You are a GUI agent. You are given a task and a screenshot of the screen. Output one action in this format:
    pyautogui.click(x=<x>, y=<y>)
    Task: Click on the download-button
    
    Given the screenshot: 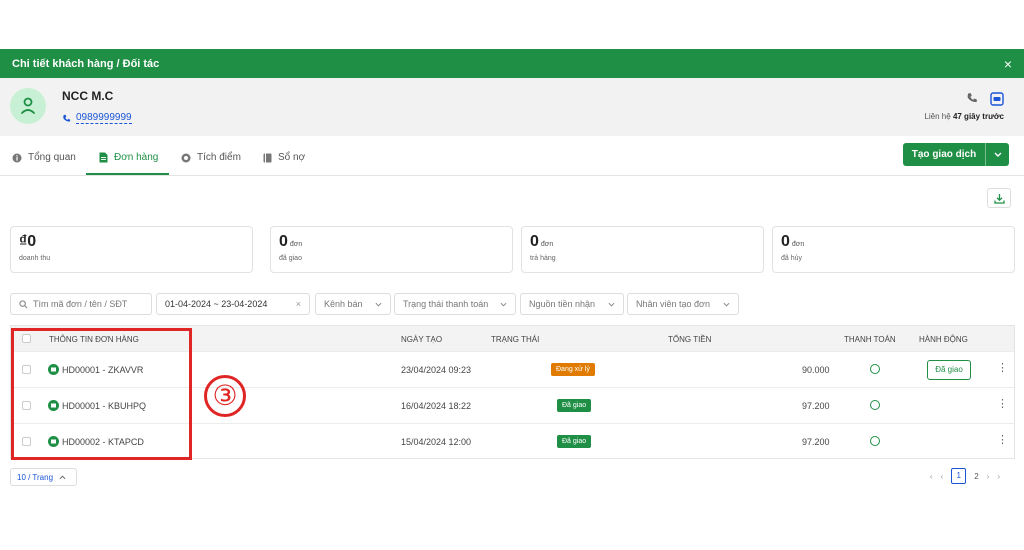 What is the action you would take?
    pyautogui.click(x=999, y=198)
    